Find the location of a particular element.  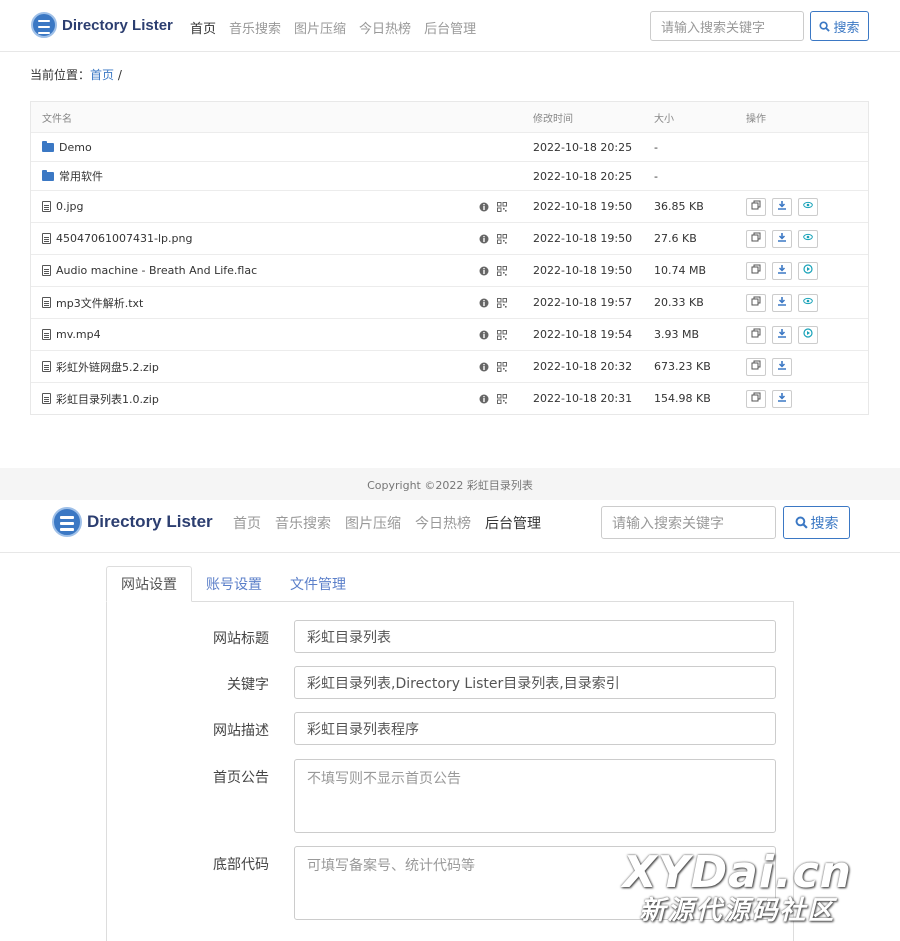

file-name-cell: 彩虹外链网盘5.2.zip is located at coordinates (100, 367).